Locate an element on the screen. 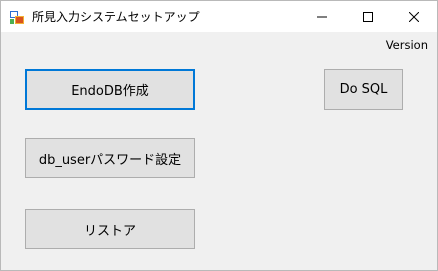  window-title: 所見入力システムセットアップ is located at coordinates (116, 17).